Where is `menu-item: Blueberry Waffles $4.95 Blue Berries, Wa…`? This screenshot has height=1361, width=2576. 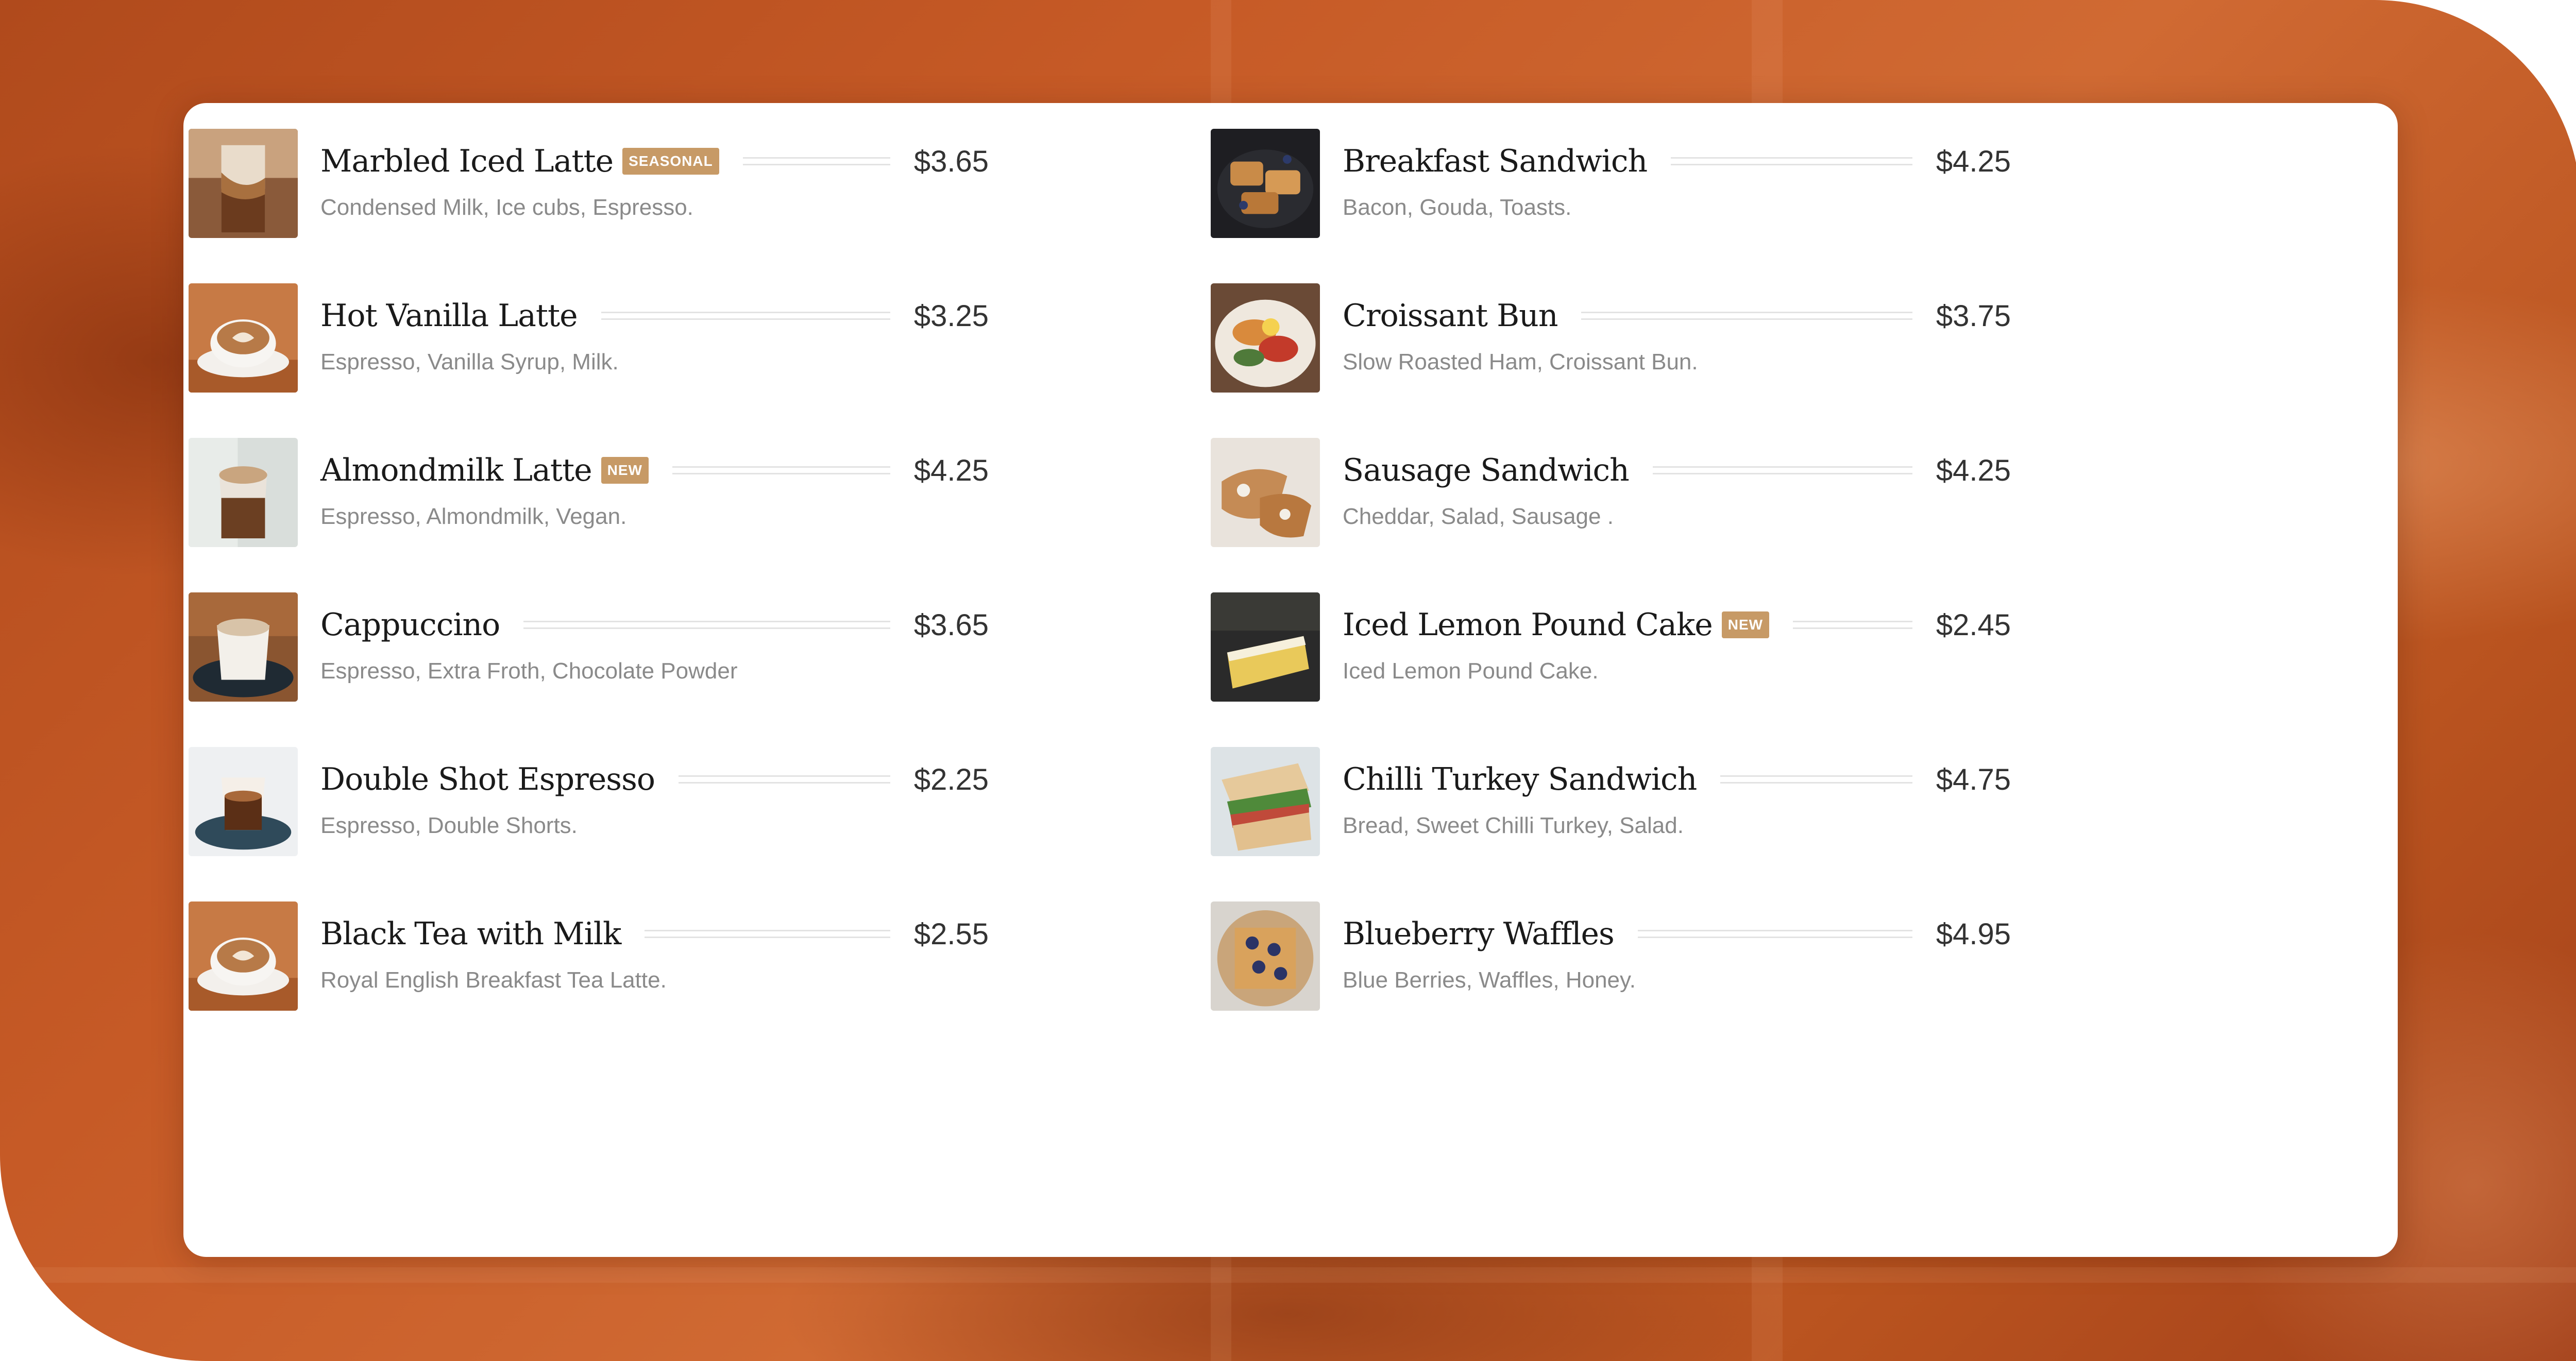
menu-item: Blueberry Waffles $4.95 Blue Berries, Wa… is located at coordinates (1611, 956).